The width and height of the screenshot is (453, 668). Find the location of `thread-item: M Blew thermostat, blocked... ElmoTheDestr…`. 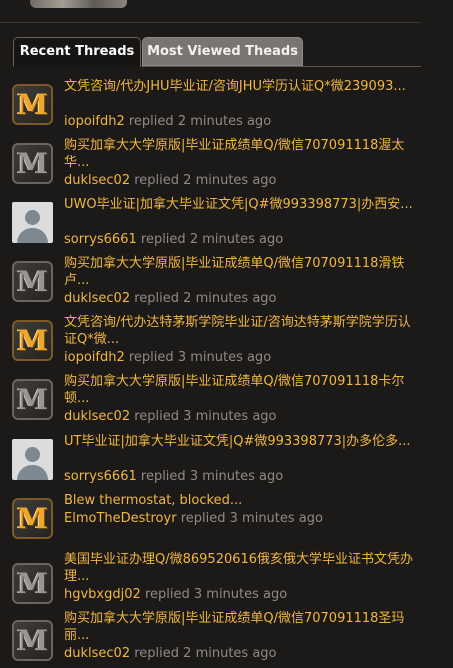

thread-item: M Blew thermostat, blocked... ElmoTheDestr… is located at coordinates (226, 521).